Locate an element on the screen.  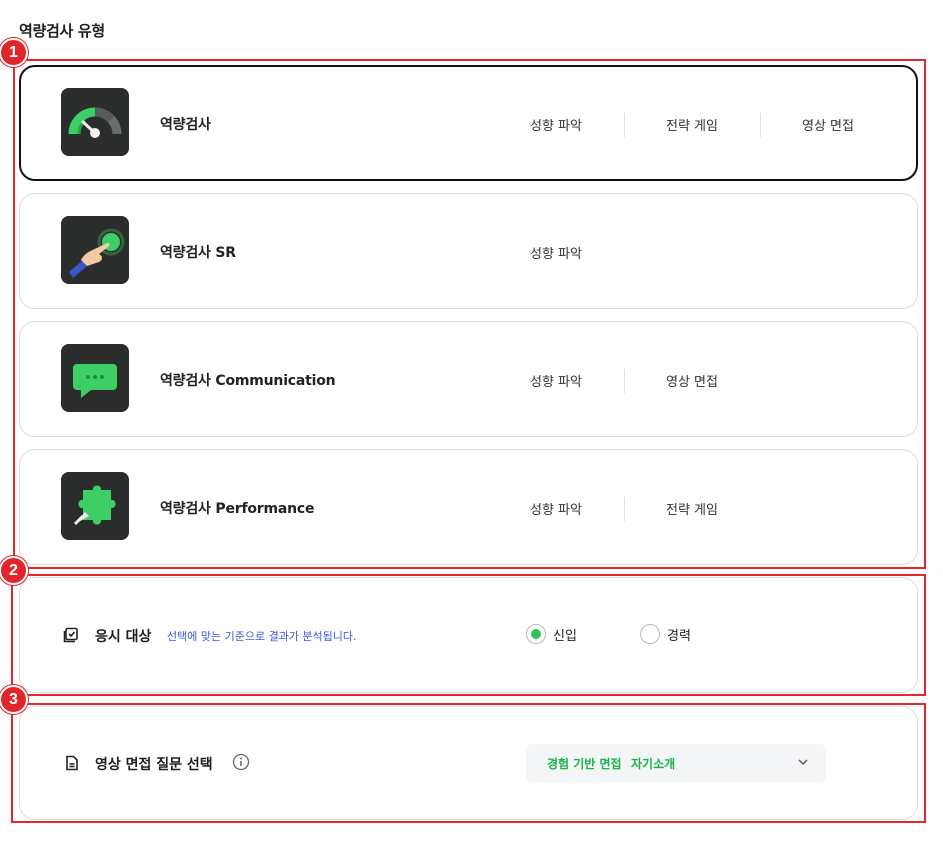
chat-bubble-icon is located at coordinates (95, 378).